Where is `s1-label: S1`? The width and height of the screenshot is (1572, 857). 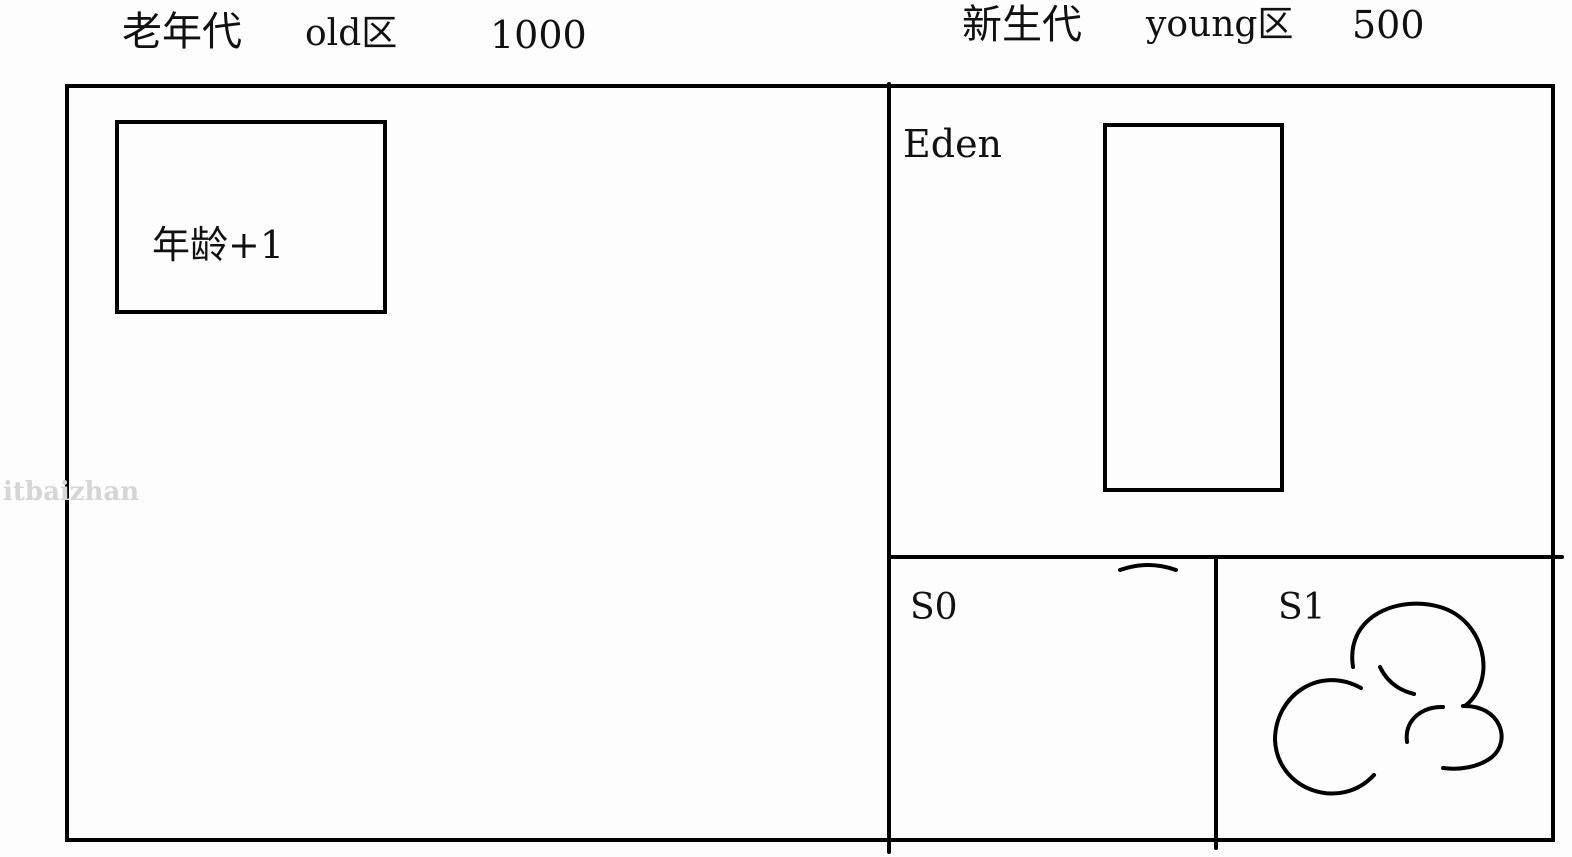 s1-label: S1 is located at coordinates (1302, 607).